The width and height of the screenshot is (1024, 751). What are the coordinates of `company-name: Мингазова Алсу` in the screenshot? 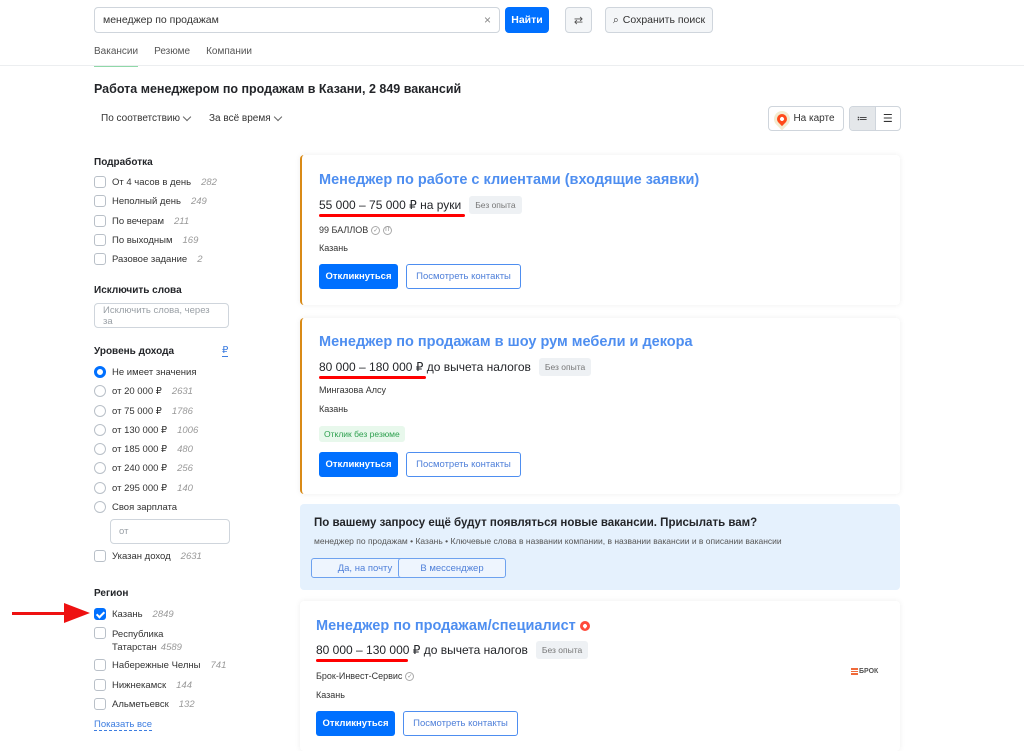 It's located at (352, 390).